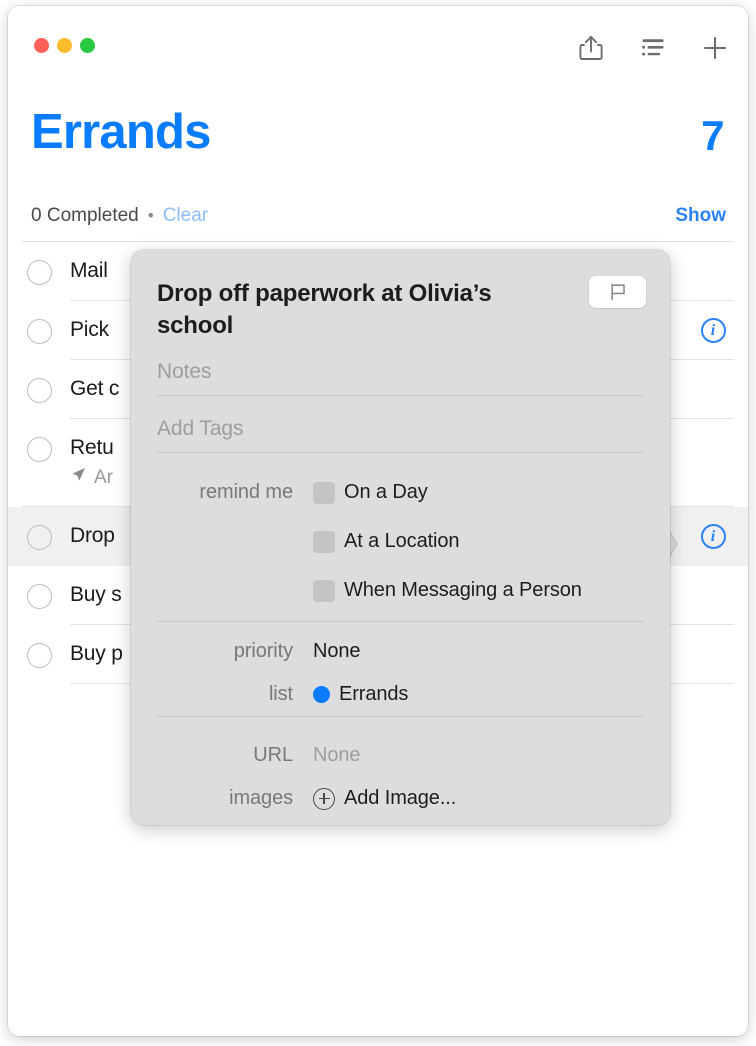  I want to click on share-button, so click(591, 48).